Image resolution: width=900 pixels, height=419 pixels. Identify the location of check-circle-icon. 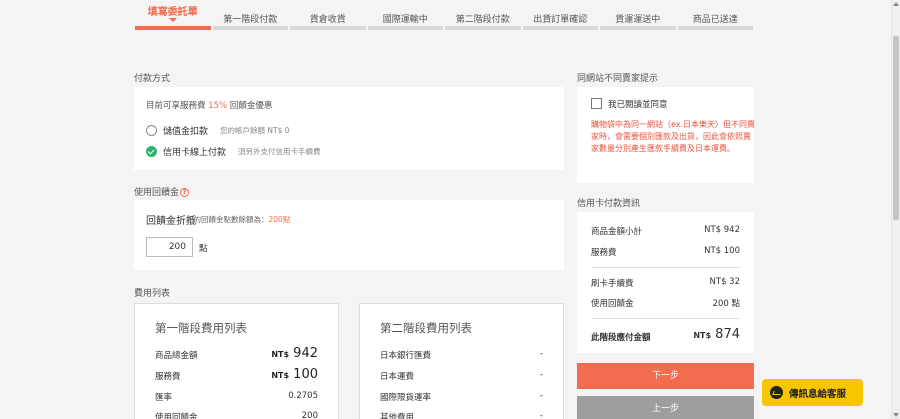
(151, 151).